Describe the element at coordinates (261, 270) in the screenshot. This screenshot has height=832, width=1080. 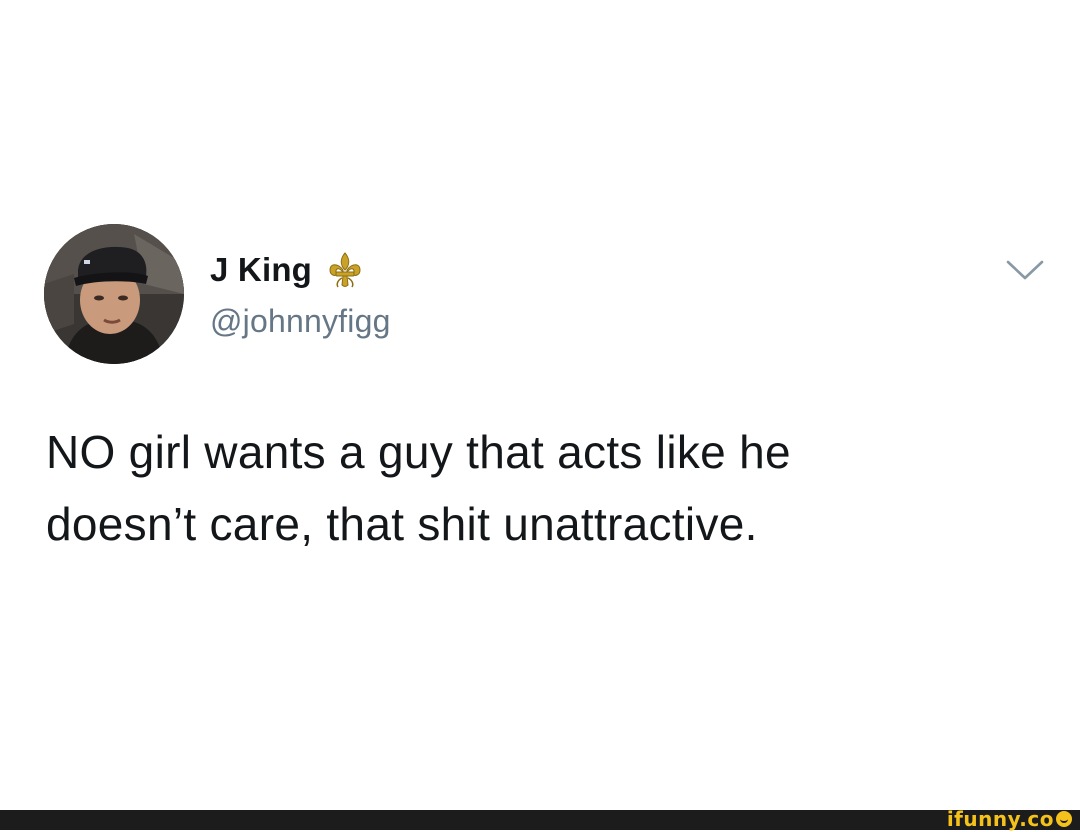
I see `display-name: J King` at that location.